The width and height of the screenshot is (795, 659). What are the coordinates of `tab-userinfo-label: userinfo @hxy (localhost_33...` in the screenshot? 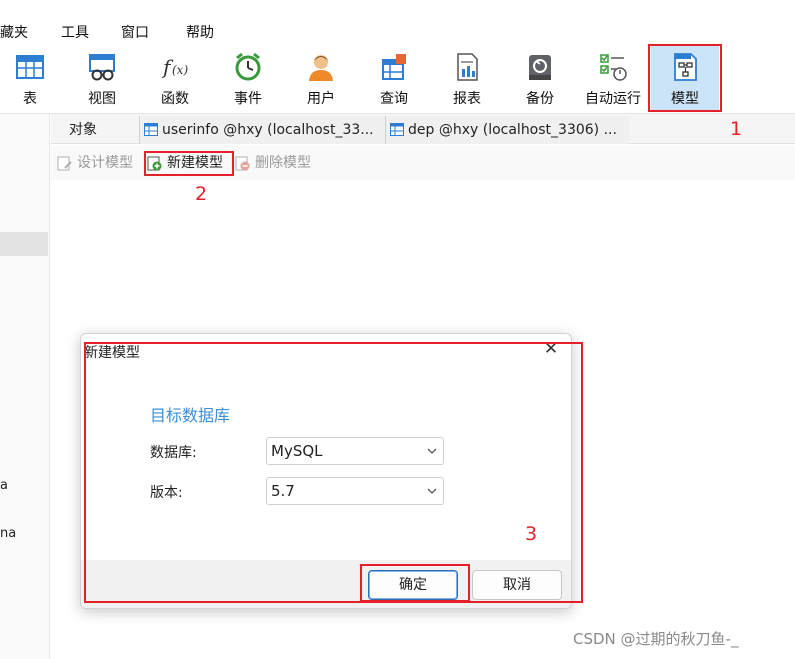 It's located at (268, 130).